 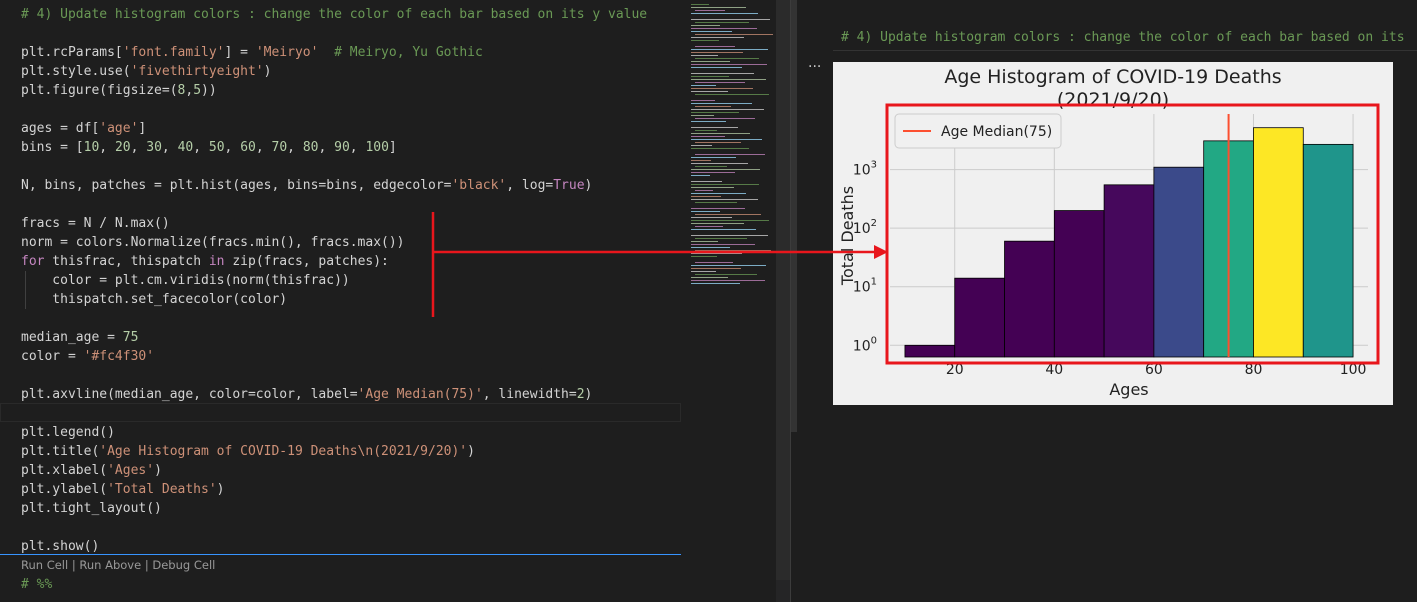 I want to click on code-line: color = plt.cm.viridis(norm(thisfrac)), so click(x=185, y=280).